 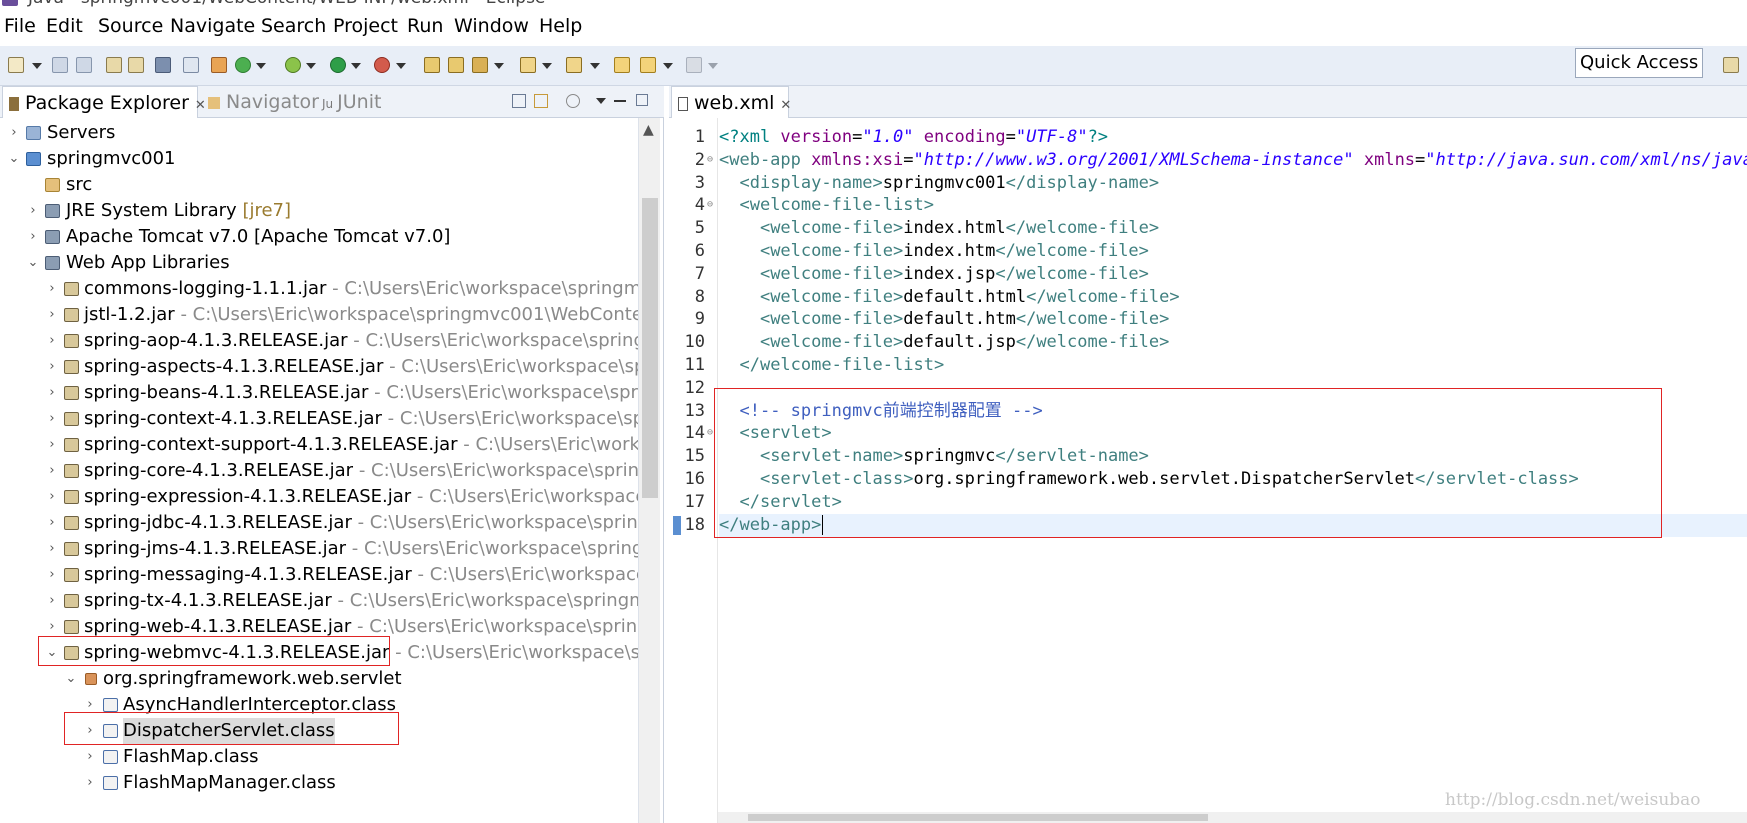 What do you see at coordinates (642, 100) in the screenshot?
I see `maximize-icon` at bounding box center [642, 100].